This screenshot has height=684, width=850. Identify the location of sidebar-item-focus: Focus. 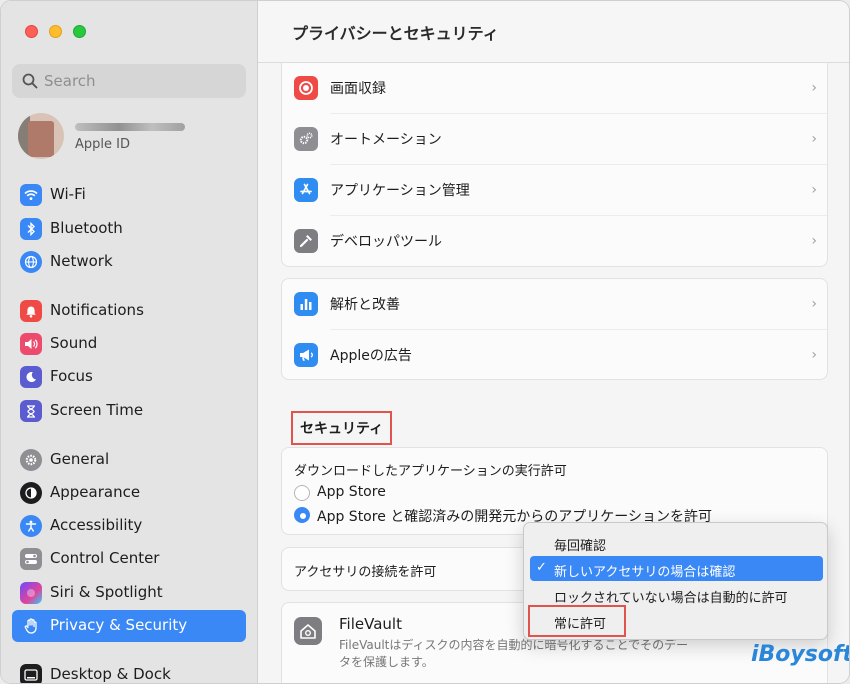
(129, 377).